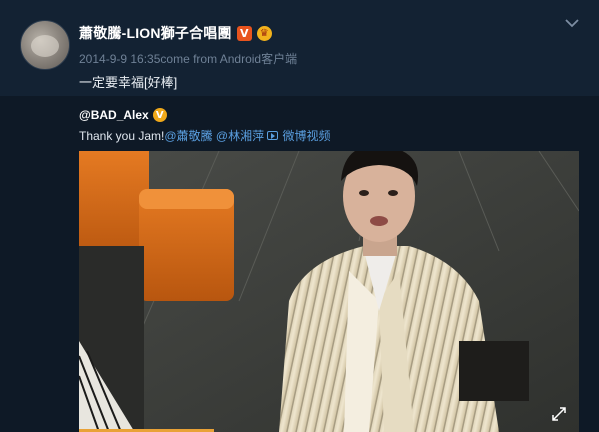 The height and width of the screenshot is (432, 599). Describe the element at coordinates (128, 82) in the screenshot. I see `post-text: 一定要幸福[好棒]` at that location.